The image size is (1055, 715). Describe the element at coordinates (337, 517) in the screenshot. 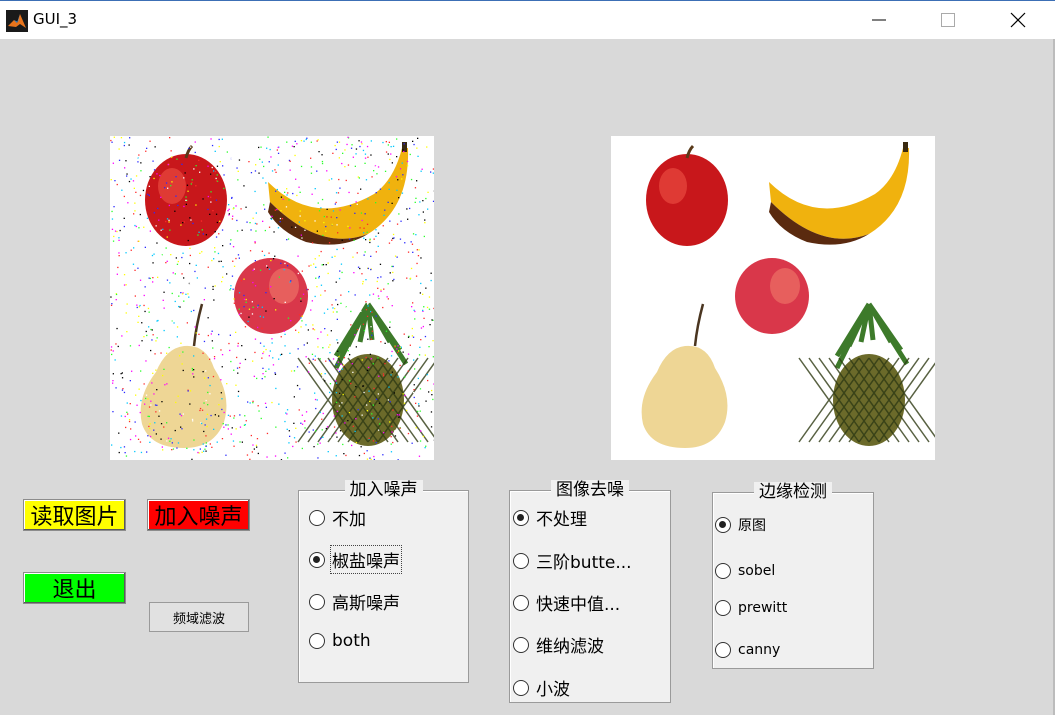

I see `radio-no-noise: 不加` at that location.